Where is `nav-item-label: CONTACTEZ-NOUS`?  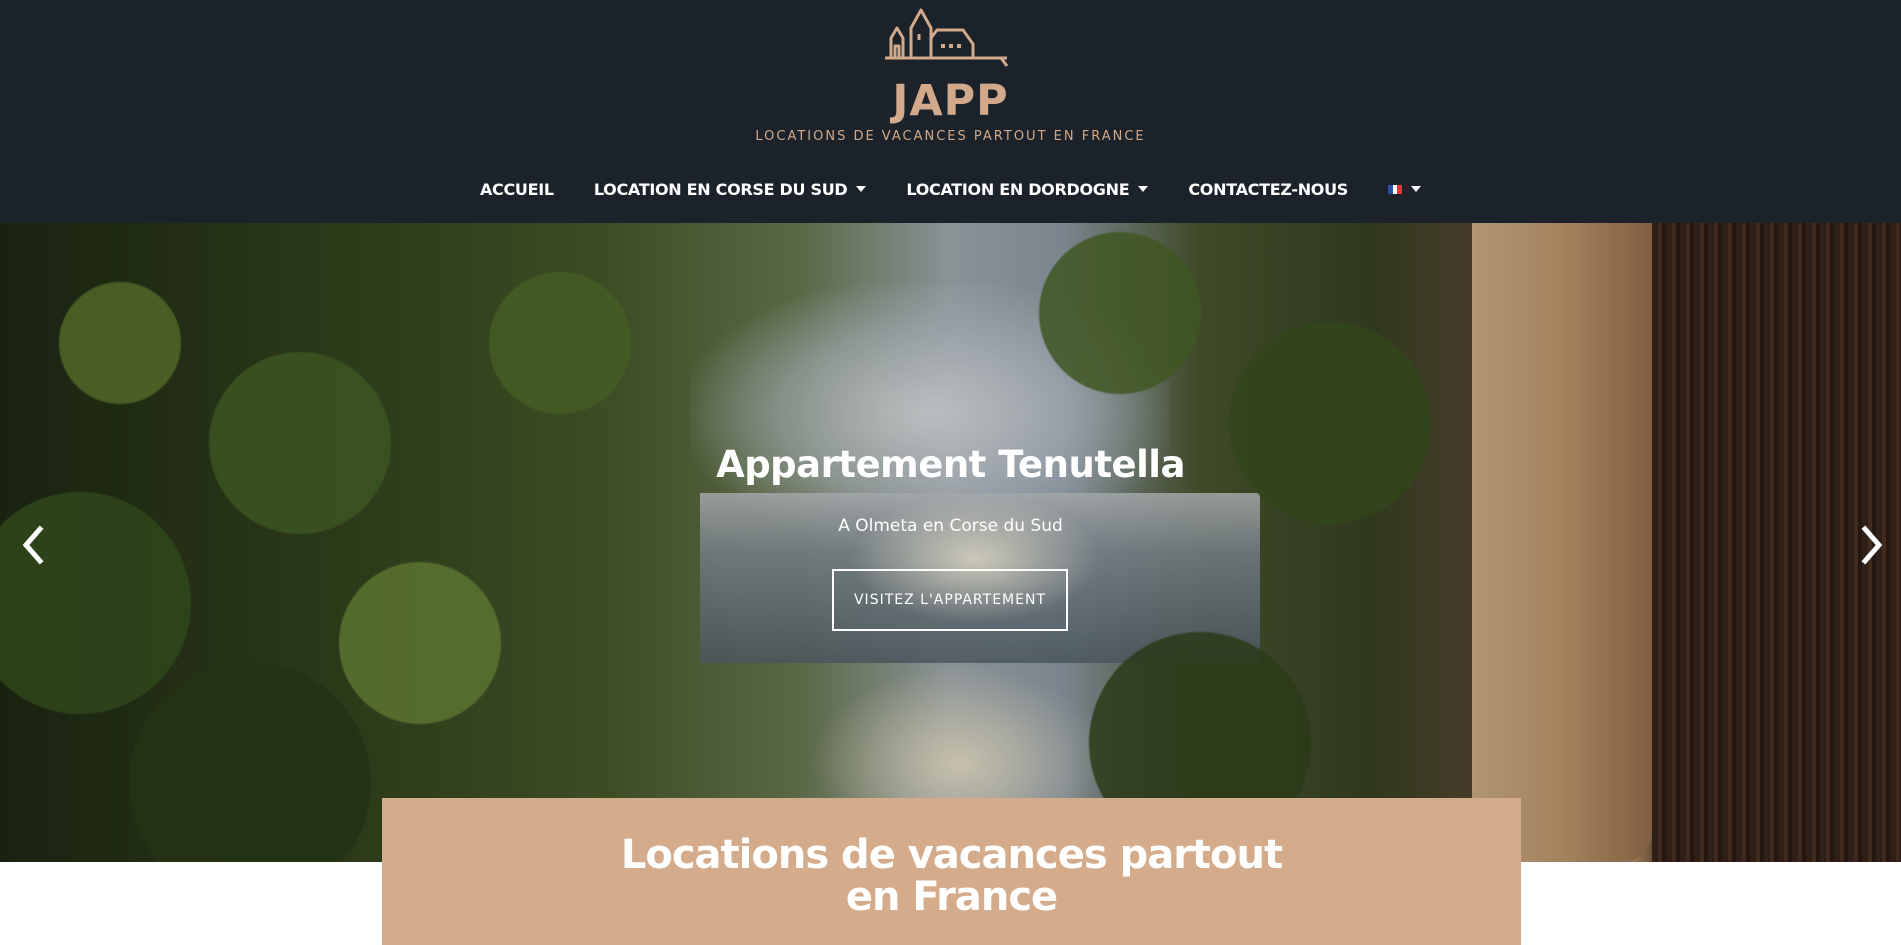
nav-item-label: CONTACTEZ-NOUS is located at coordinates (1268, 189).